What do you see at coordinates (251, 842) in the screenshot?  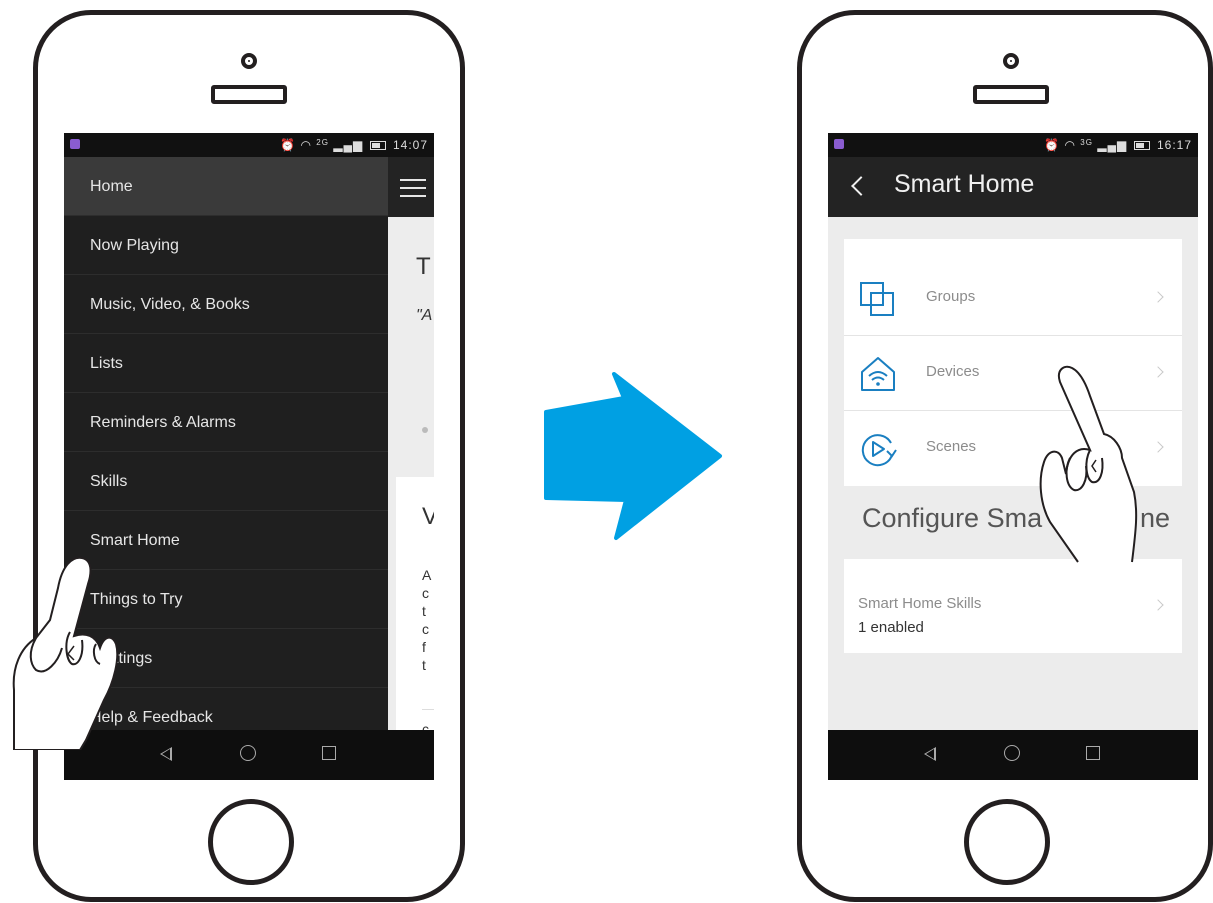 I see `left-home-button` at bounding box center [251, 842].